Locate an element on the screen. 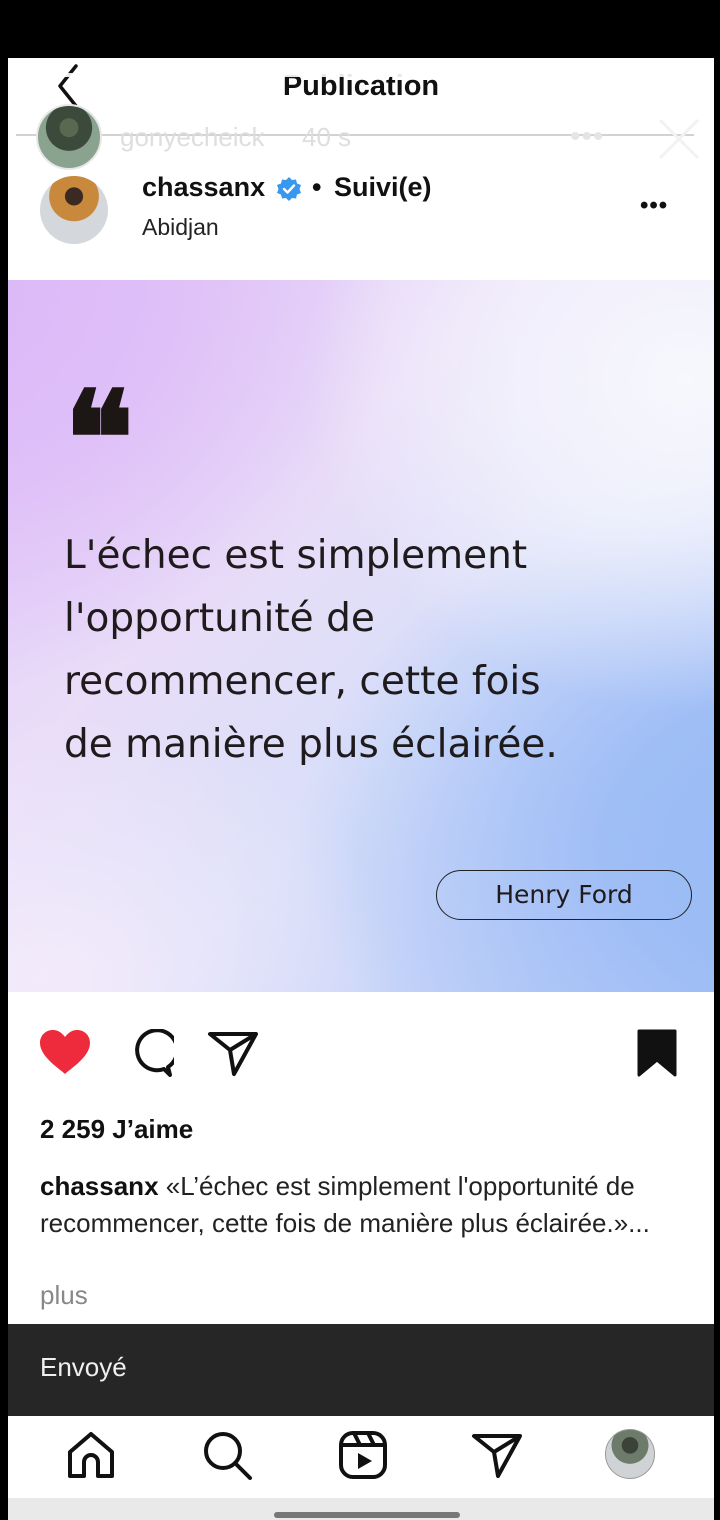 This screenshot has width=720, height=1520. quote-line: recommencer, cette fois is located at coordinates (302, 681).